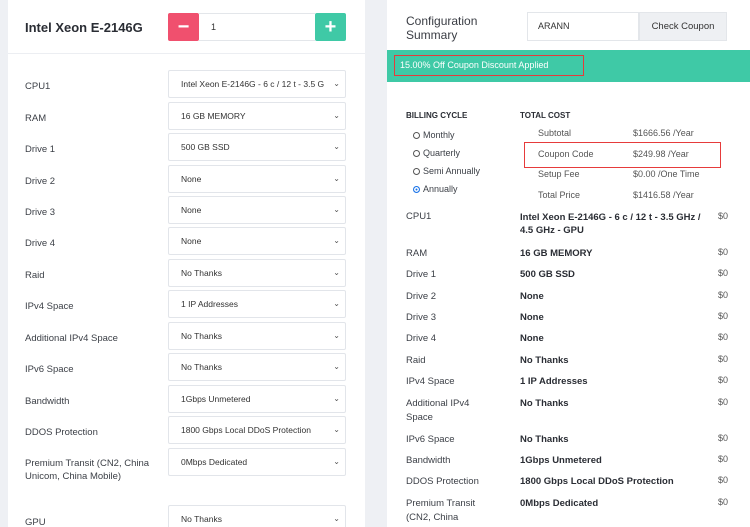 The width and height of the screenshot is (750, 527). I want to click on option-label: RAM, so click(36, 118).